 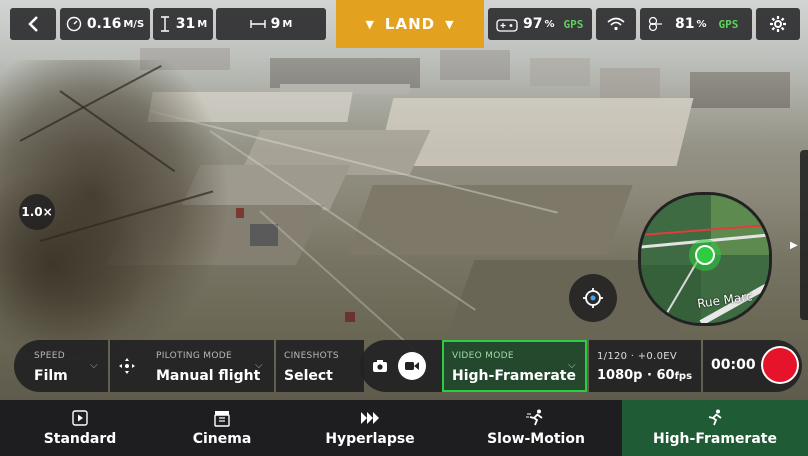 I want to click on resolution-text: 1080p · 60, so click(x=636, y=375).